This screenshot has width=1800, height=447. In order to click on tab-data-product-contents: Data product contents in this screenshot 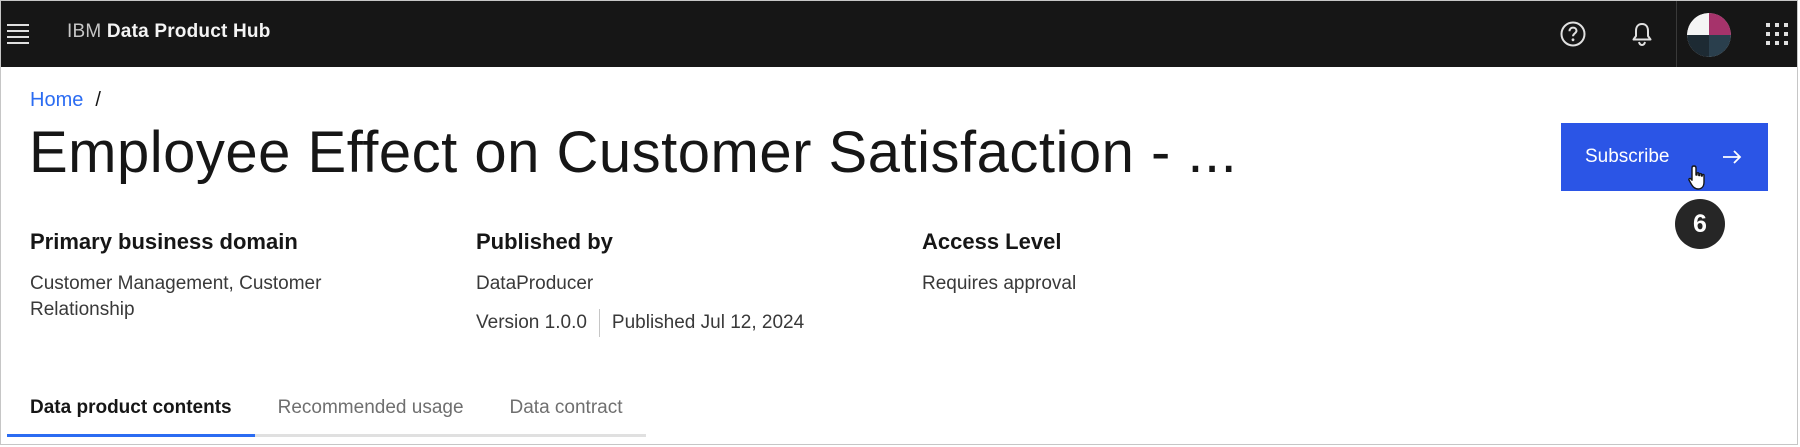, I will do `click(131, 408)`.